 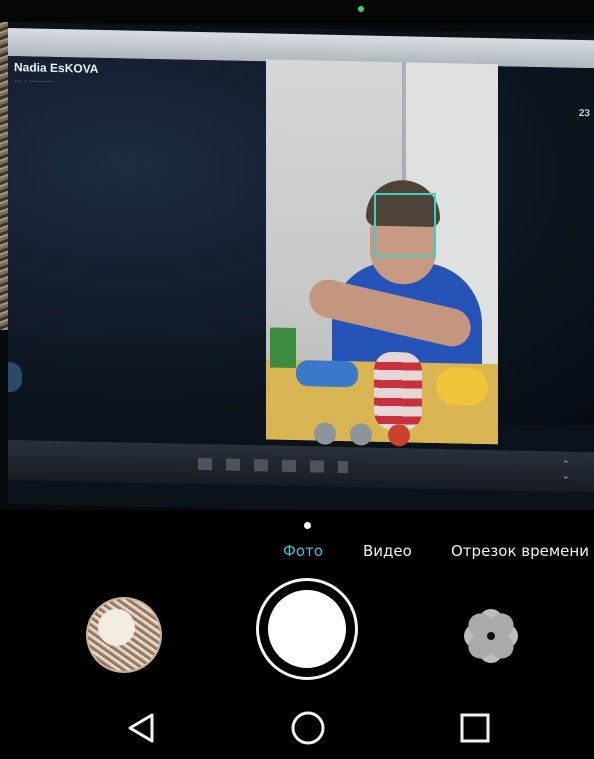 I want to click on toy-block, so click(x=283, y=348).